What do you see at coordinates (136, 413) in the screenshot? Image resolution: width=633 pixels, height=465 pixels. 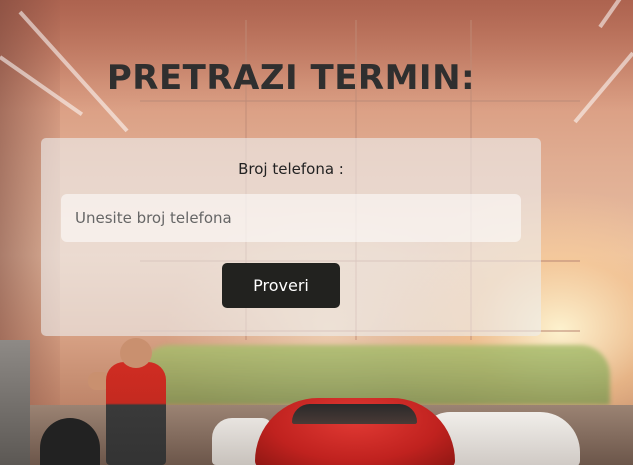 I see `mechanic` at bounding box center [136, 413].